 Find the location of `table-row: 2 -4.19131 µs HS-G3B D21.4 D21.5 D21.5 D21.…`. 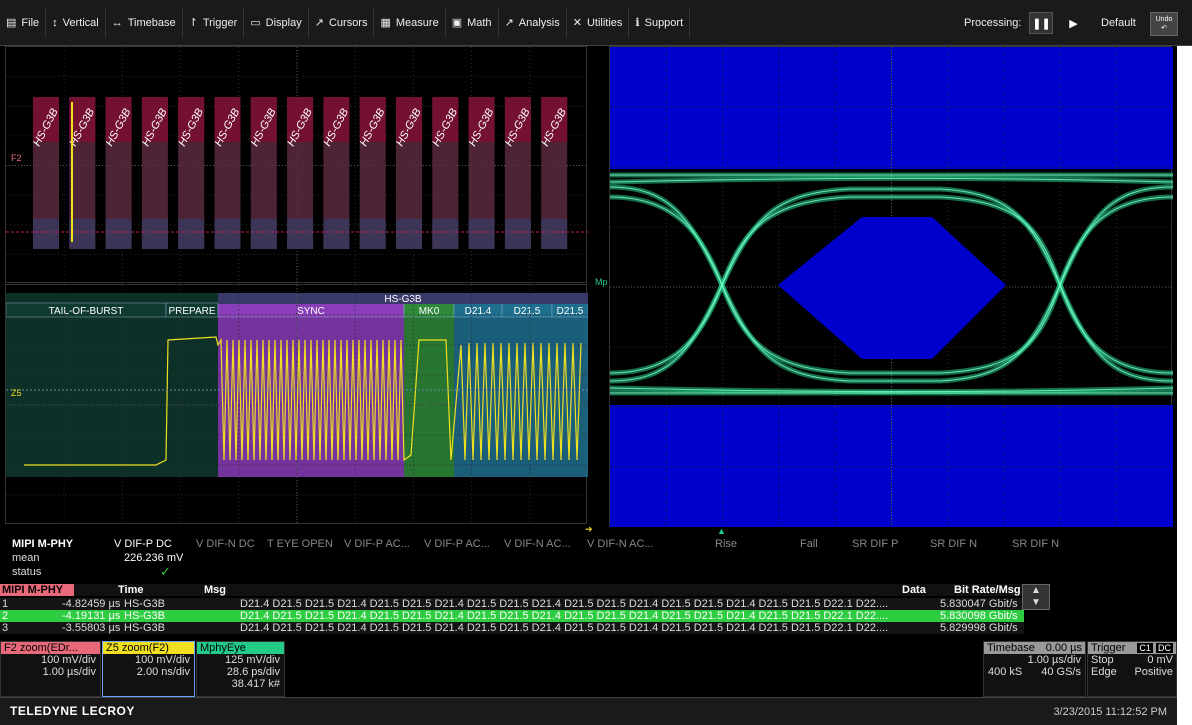

table-row: 2 -4.19131 µs HS-G3B D21.4 D21.5 D21.5 D21.… is located at coordinates (512, 616).